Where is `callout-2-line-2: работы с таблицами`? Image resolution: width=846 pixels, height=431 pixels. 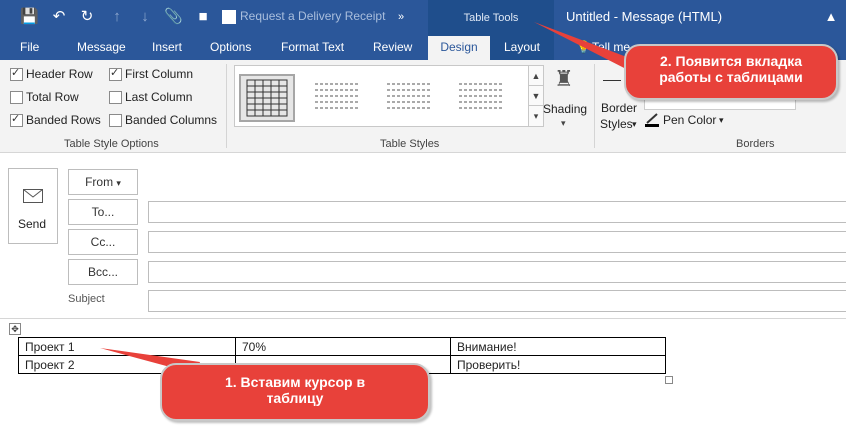
callout-2-line-2: работы с таблицами is located at coordinates (731, 77).